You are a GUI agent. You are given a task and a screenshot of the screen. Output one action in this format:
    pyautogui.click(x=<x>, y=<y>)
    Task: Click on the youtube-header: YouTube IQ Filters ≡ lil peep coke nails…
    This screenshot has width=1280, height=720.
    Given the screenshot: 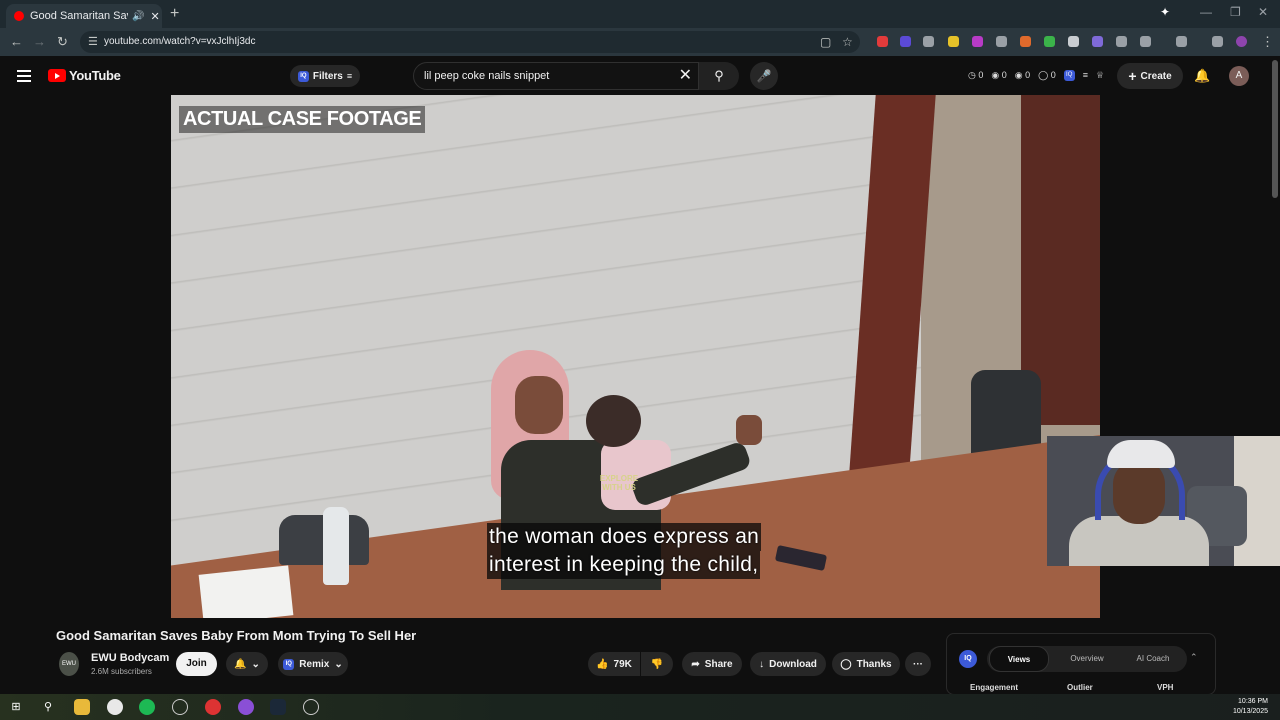 What is the action you would take?
    pyautogui.click(x=640, y=76)
    